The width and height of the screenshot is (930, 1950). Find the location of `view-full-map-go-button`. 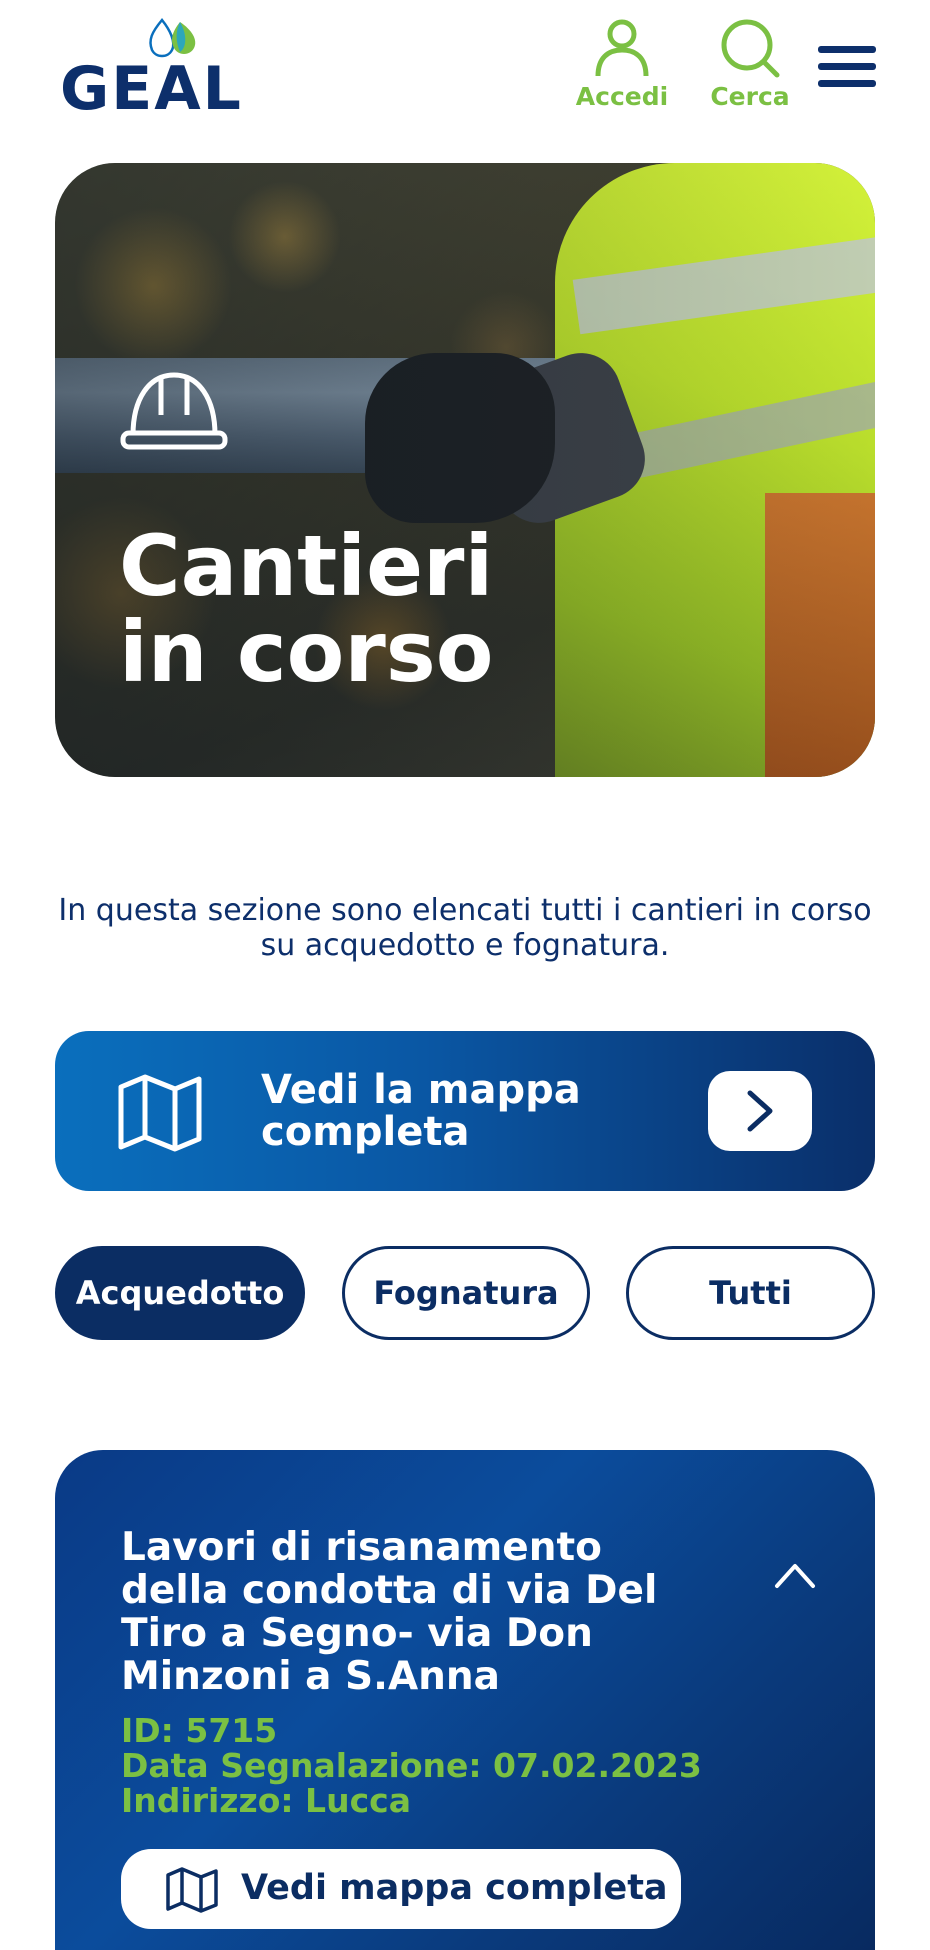

view-full-map-go-button is located at coordinates (760, 1111).